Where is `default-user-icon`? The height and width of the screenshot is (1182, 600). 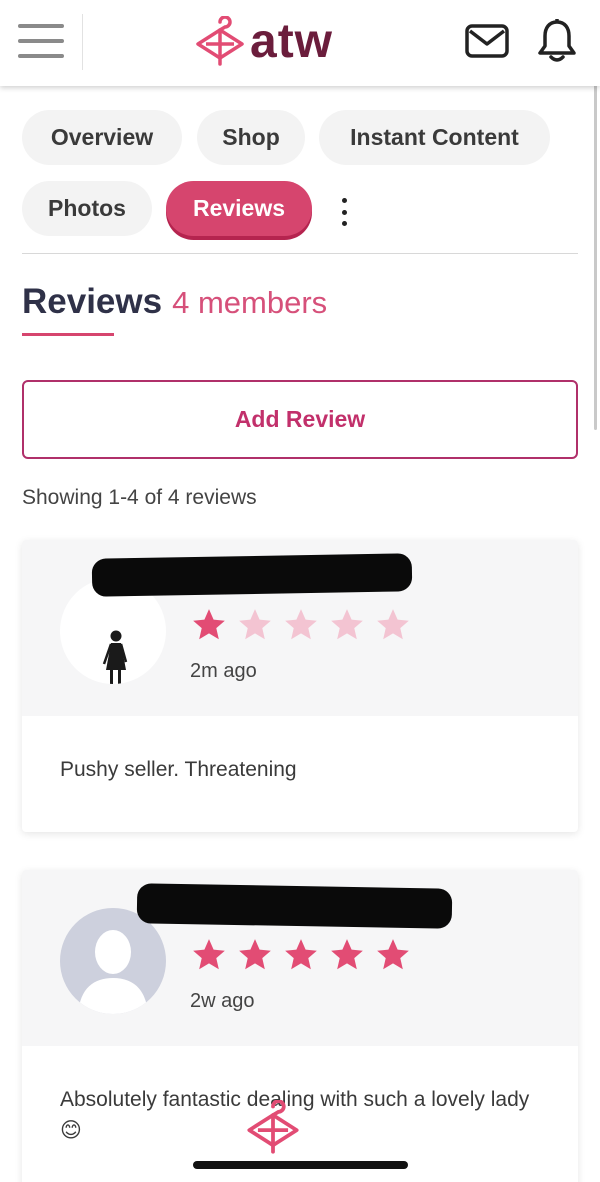
default-user-icon is located at coordinates (113, 972).